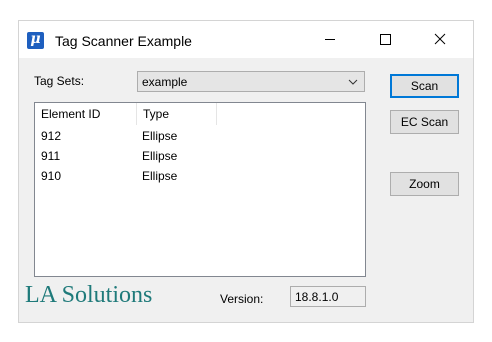 This screenshot has height=342, width=492. Describe the element at coordinates (353, 82) in the screenshot. I see `chevron-down-icon` at that location.